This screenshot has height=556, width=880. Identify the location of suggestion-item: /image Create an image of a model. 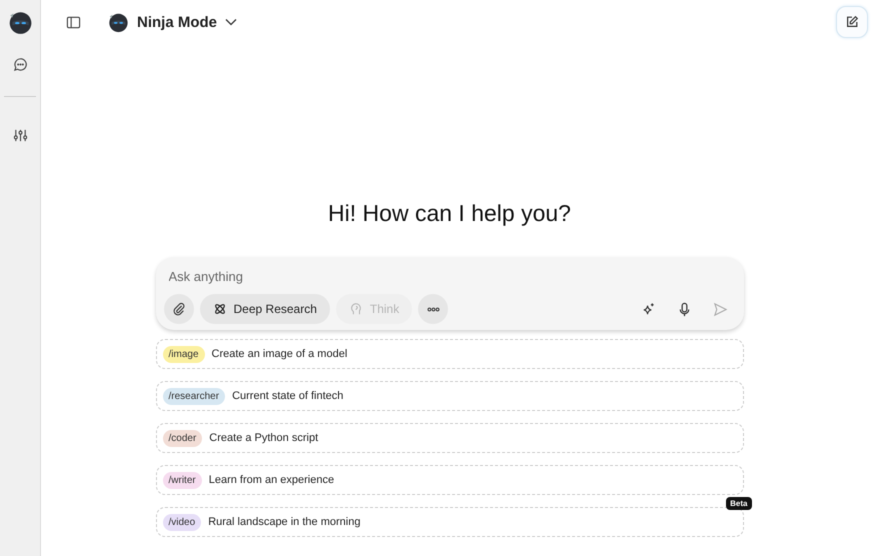
(450, 354).